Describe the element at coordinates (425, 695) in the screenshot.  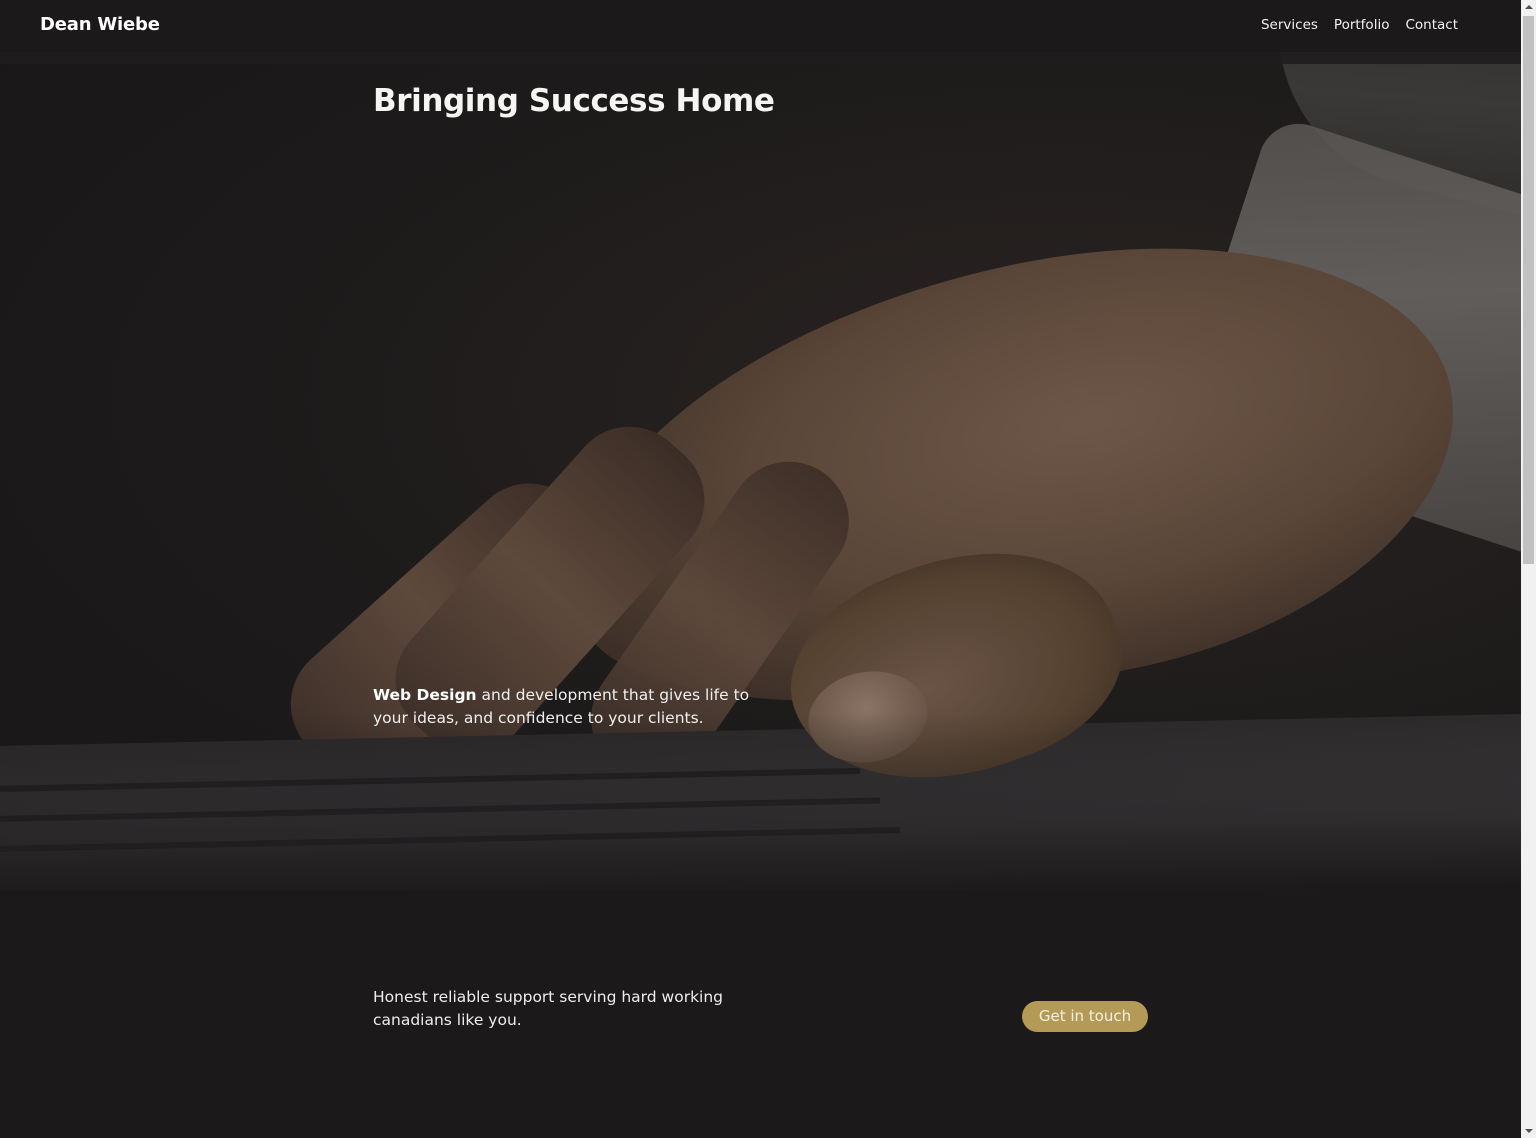
I see `hero-tagline-bold: Web Design` at that location.